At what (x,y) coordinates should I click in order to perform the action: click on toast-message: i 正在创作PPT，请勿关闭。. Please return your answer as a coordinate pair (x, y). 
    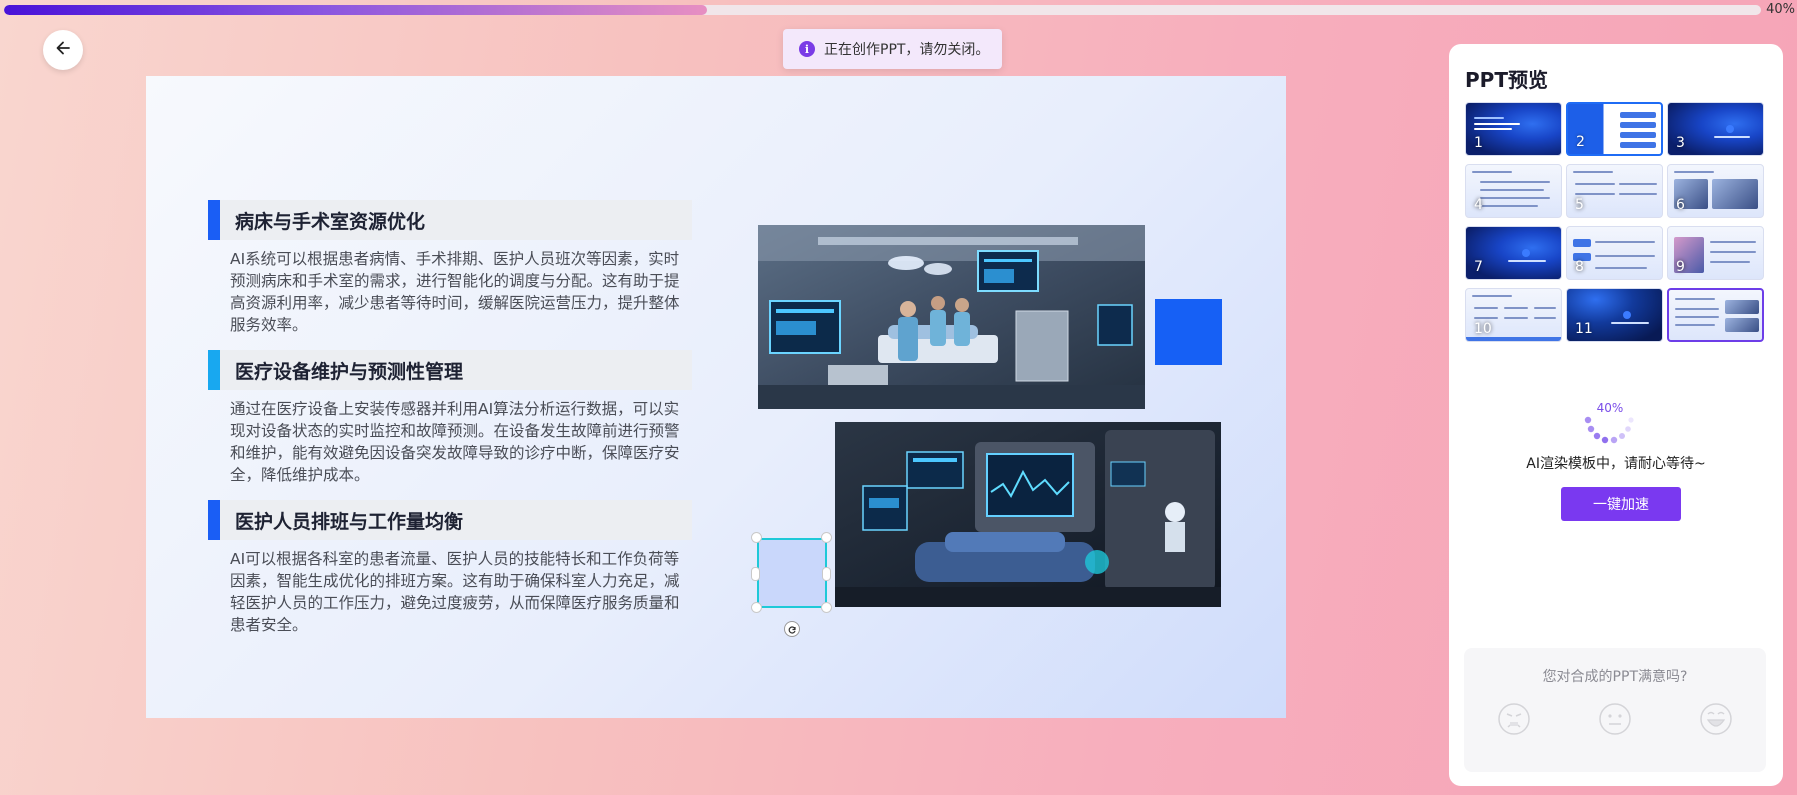
    Looking at the image, I should click on (892, 49).